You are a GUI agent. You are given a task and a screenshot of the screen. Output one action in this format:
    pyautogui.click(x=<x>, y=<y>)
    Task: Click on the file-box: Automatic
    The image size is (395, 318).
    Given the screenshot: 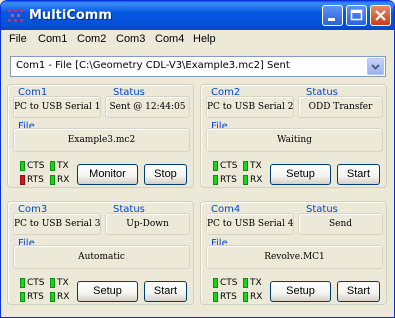 What is the action you would take?
    pyautogui.click(x=101, y=257)
    